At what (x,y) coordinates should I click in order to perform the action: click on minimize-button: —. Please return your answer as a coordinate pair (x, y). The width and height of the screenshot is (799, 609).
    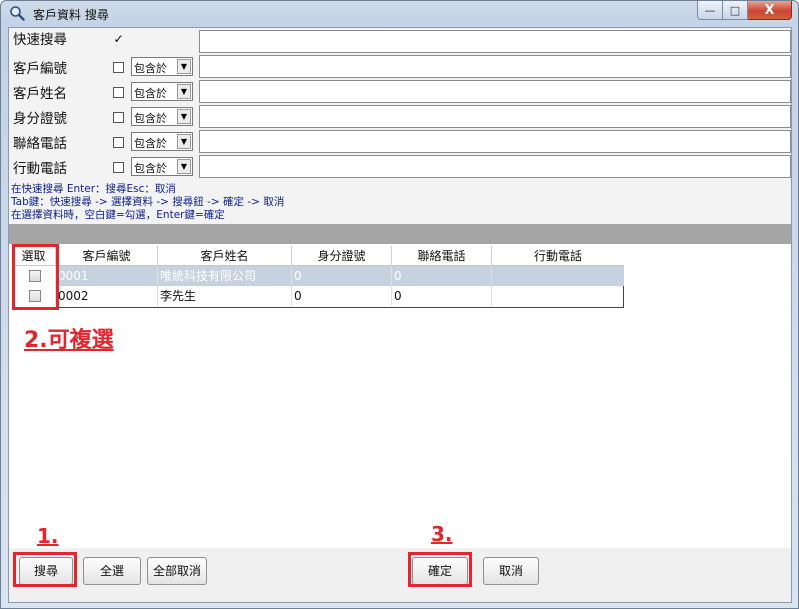
    Looking at the image, I should click on (710, 10).